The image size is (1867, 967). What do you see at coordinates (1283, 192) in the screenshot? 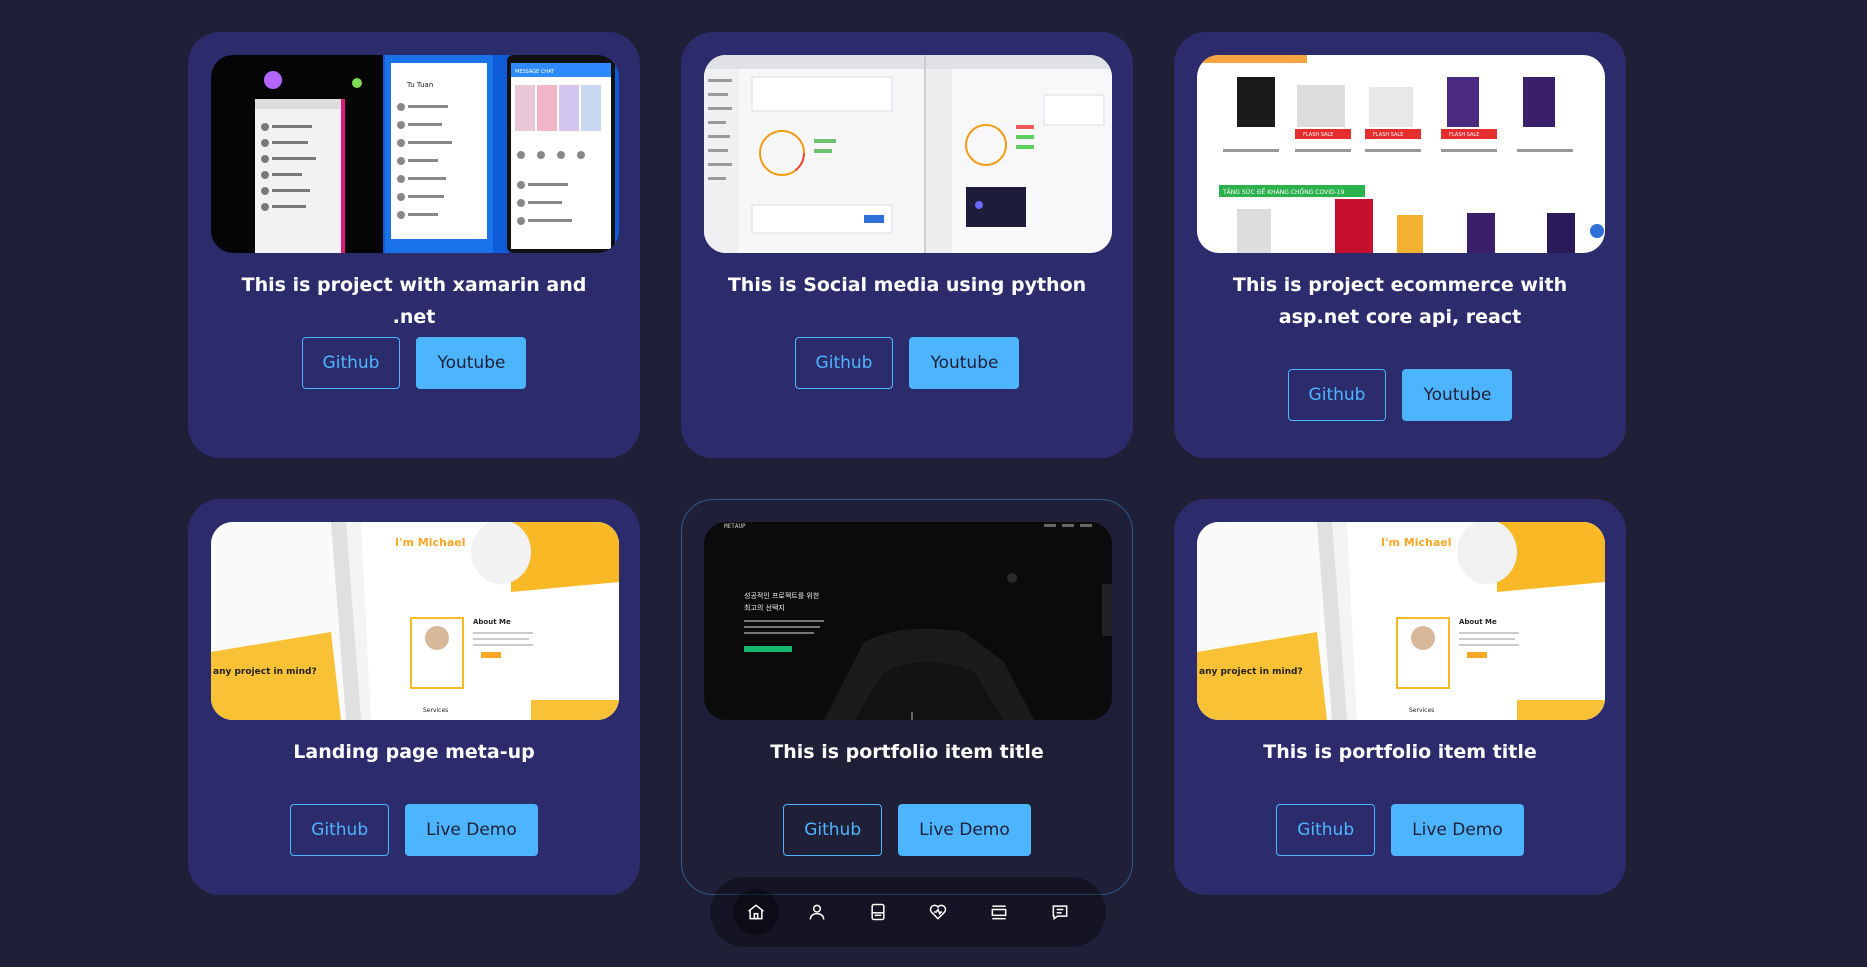
I see `thumb-covid: TĂNG SỨC ĐỀ KHÁNG CHỐNG COVID-19` at bounding box center [1283, 192].